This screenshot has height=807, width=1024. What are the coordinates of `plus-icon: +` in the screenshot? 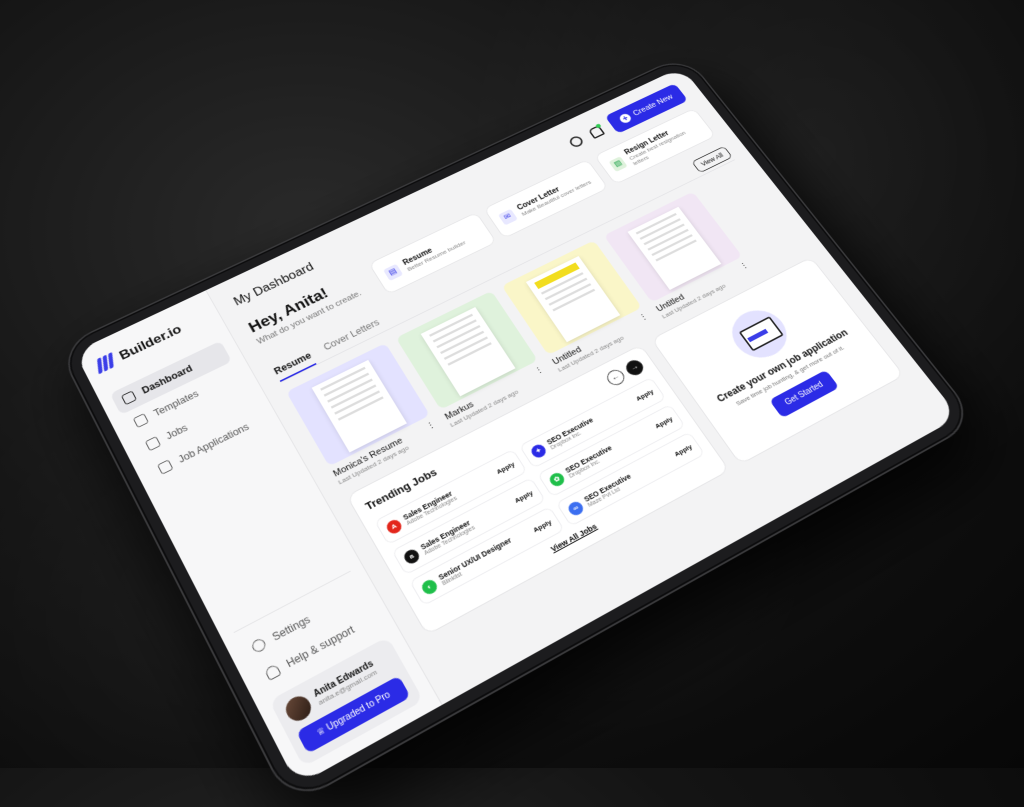 It's located at (625, 118).